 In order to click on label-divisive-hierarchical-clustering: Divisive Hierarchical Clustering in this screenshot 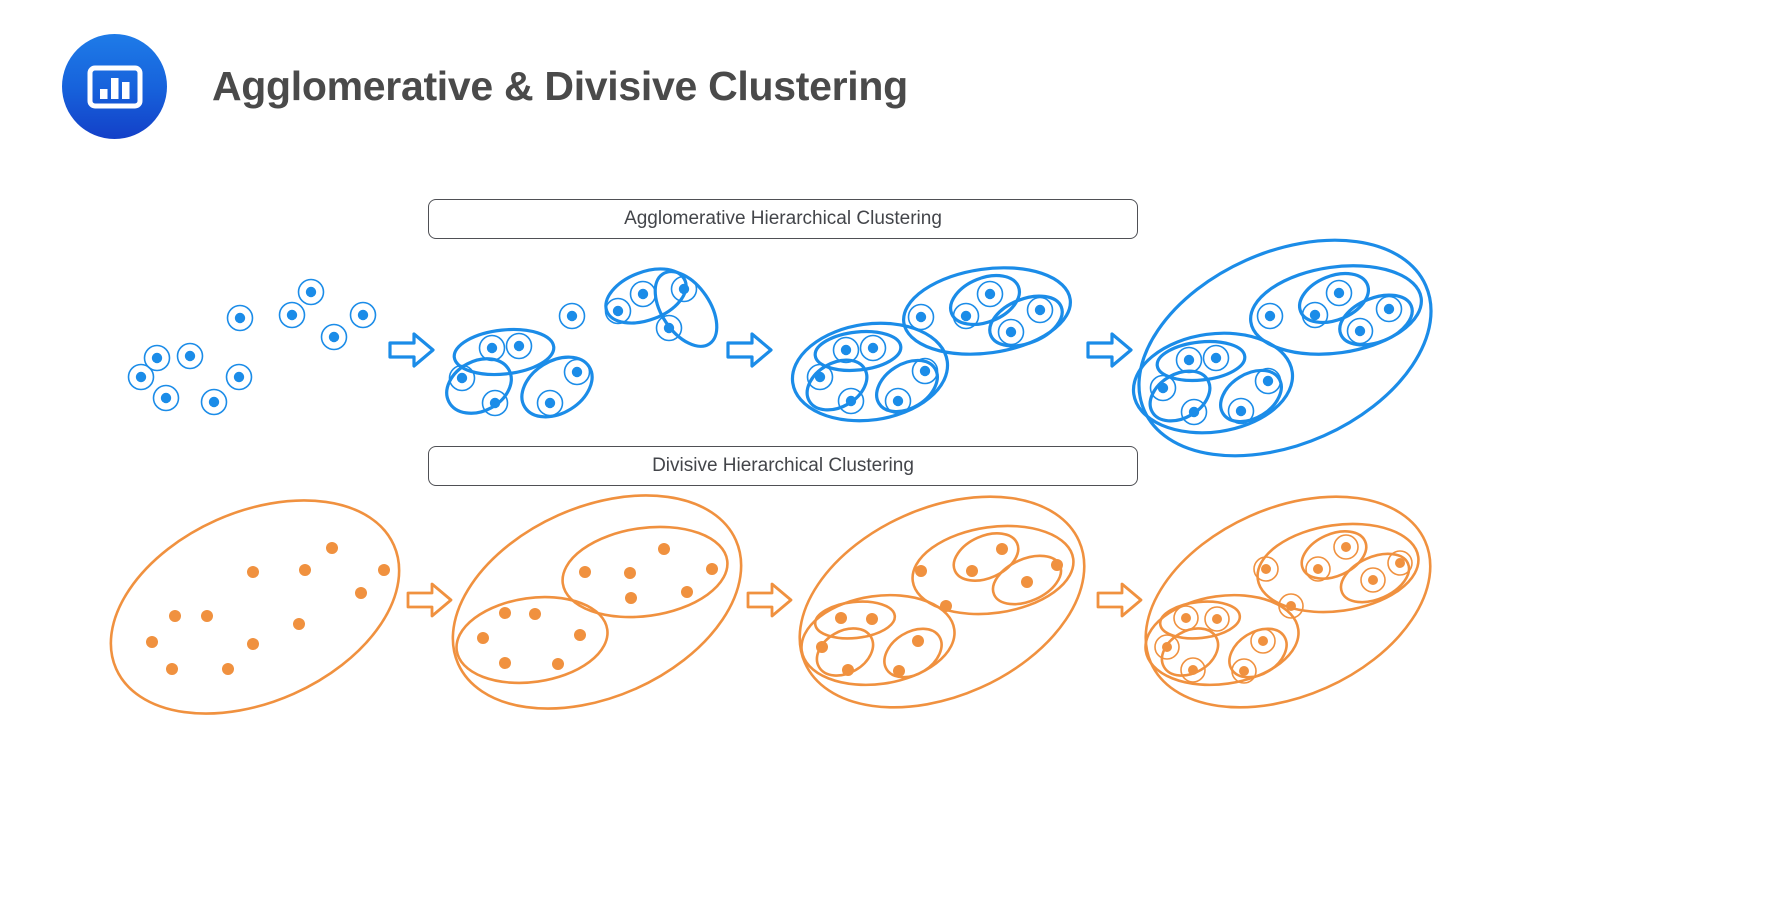, I will do `click(783, 466)`.